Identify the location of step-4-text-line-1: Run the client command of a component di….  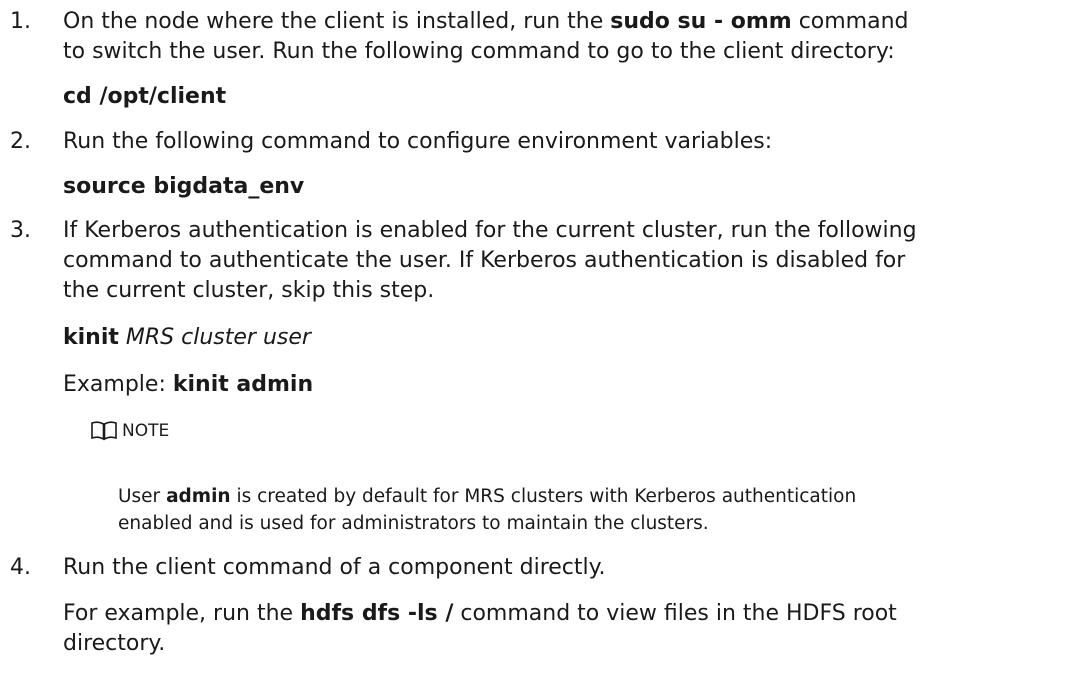
(334, 567).